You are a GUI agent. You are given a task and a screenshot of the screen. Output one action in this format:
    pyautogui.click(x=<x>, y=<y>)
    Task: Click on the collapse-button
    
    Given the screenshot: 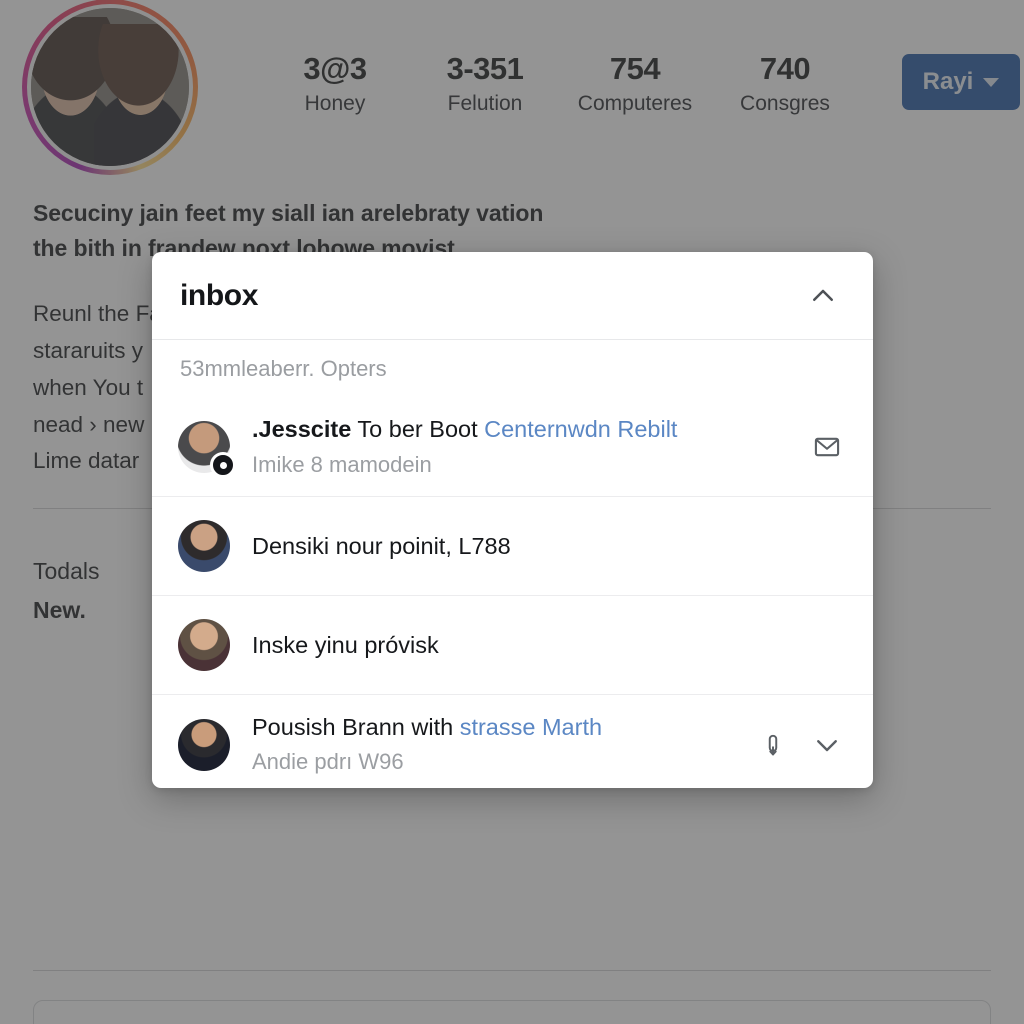 What is the action you would take?
    pyautogui.click(x=823, y=296)
    